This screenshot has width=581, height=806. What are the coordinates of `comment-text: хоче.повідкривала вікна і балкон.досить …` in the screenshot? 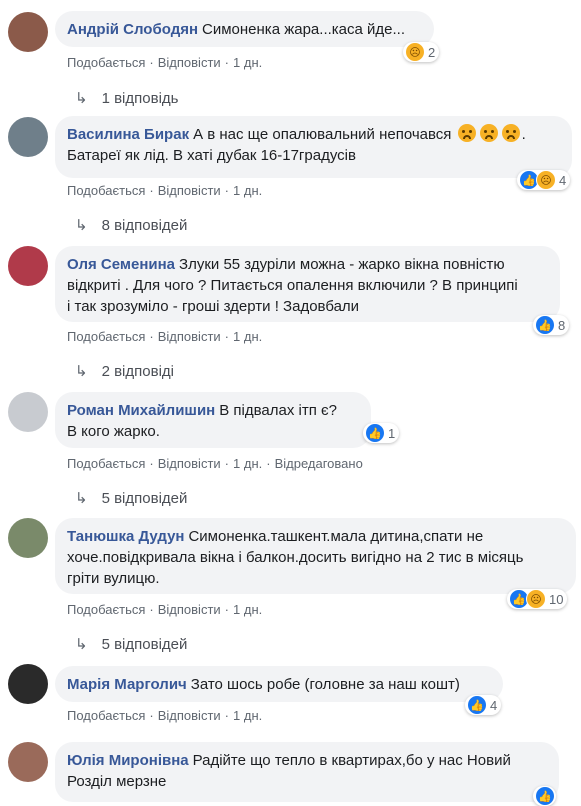 It's located at (295, 557).